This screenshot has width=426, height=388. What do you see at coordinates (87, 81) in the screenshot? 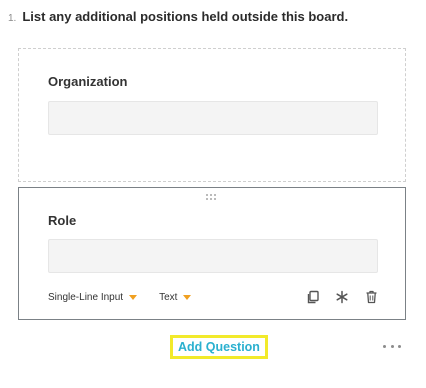
I see `field-label-organization: Organization` at bounding box center [87, 81].